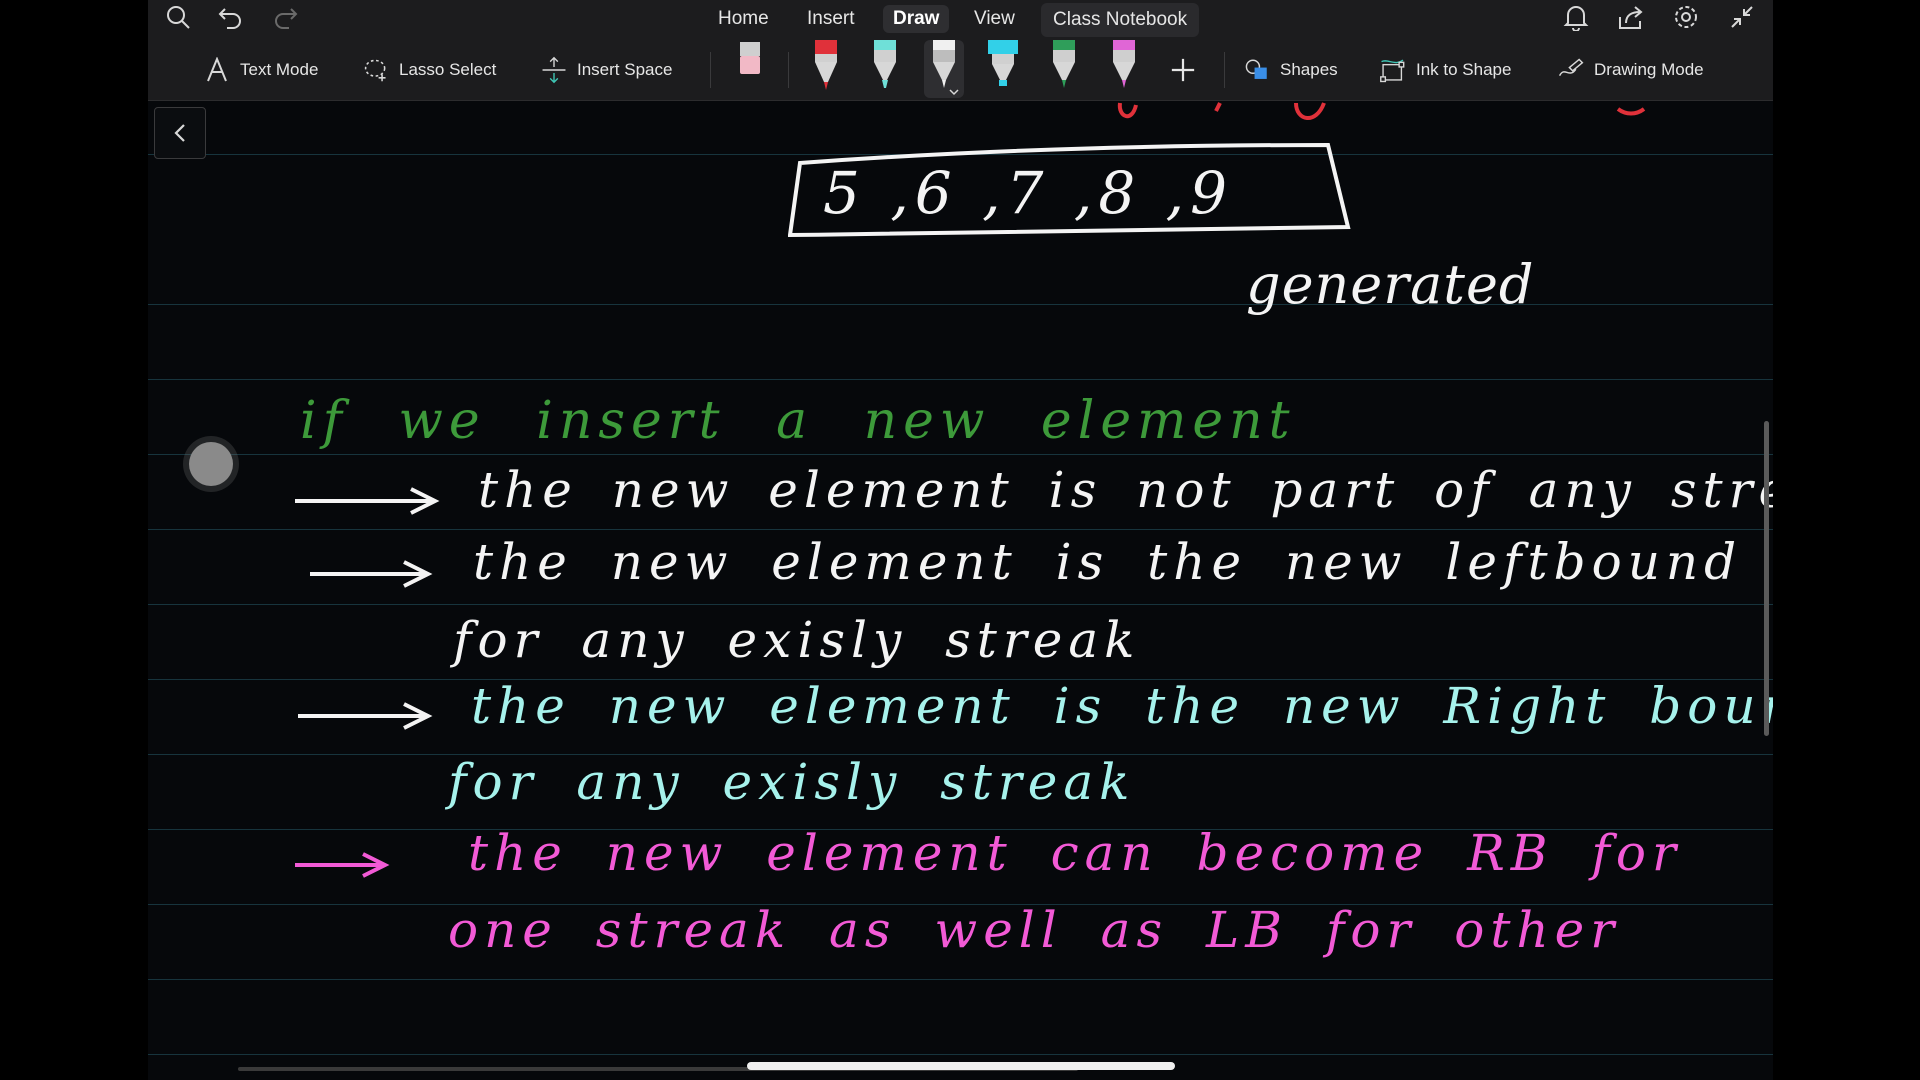 This screenshot has width=1920, height=1080. Describe the element at coordinates (960, 20) in the screenshot. I see `top-menu-bar: Home Insert Draw View Class Notebook` at that location.